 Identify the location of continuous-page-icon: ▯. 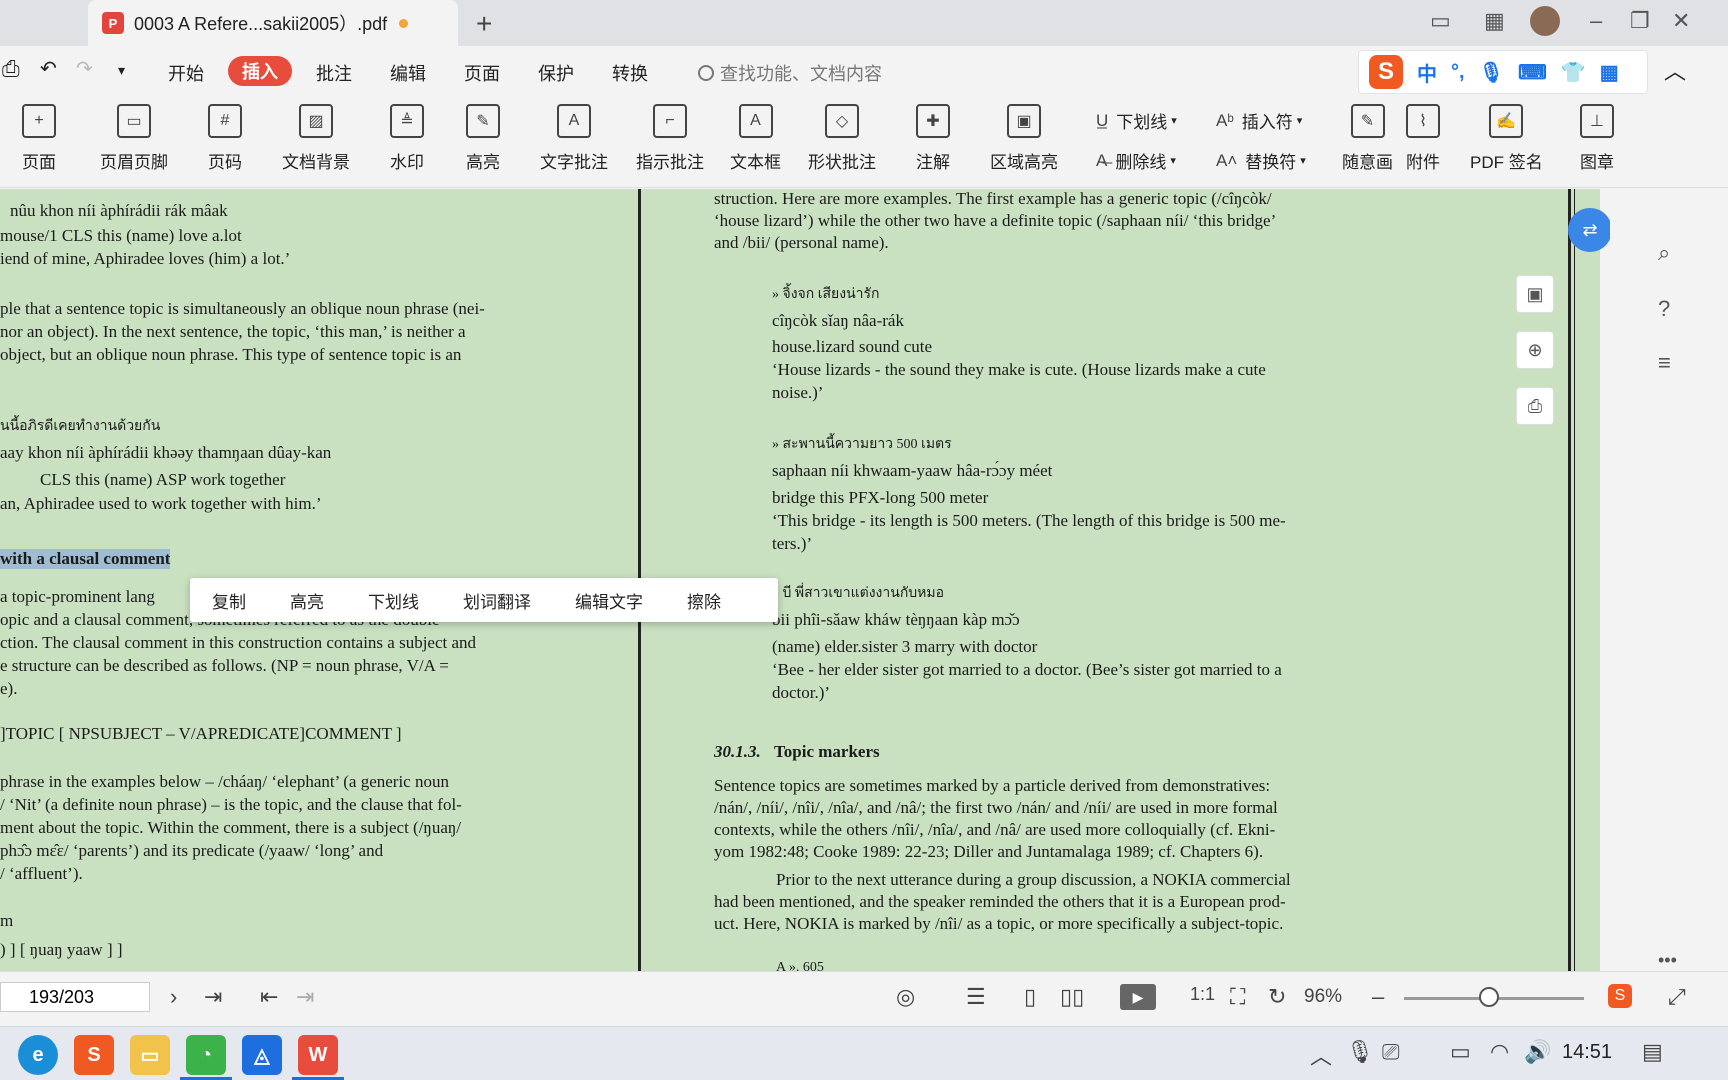
(1030, 997).